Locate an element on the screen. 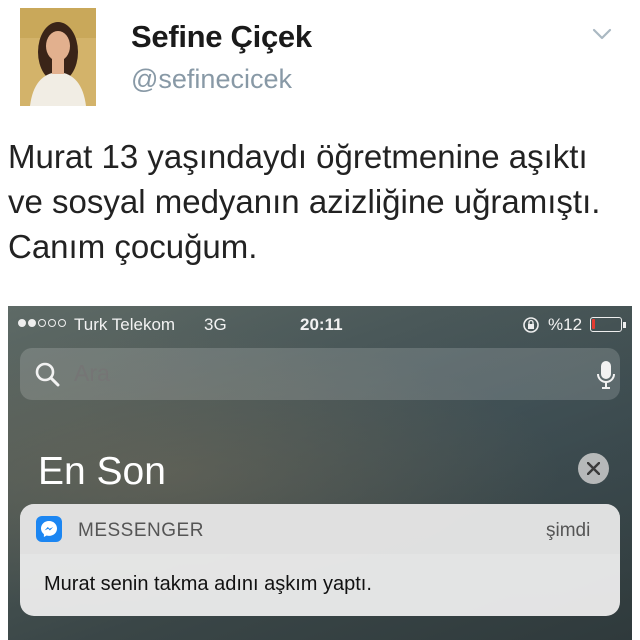  notification-header: MESSENGER şimdi is located at coordinates (320, 529).